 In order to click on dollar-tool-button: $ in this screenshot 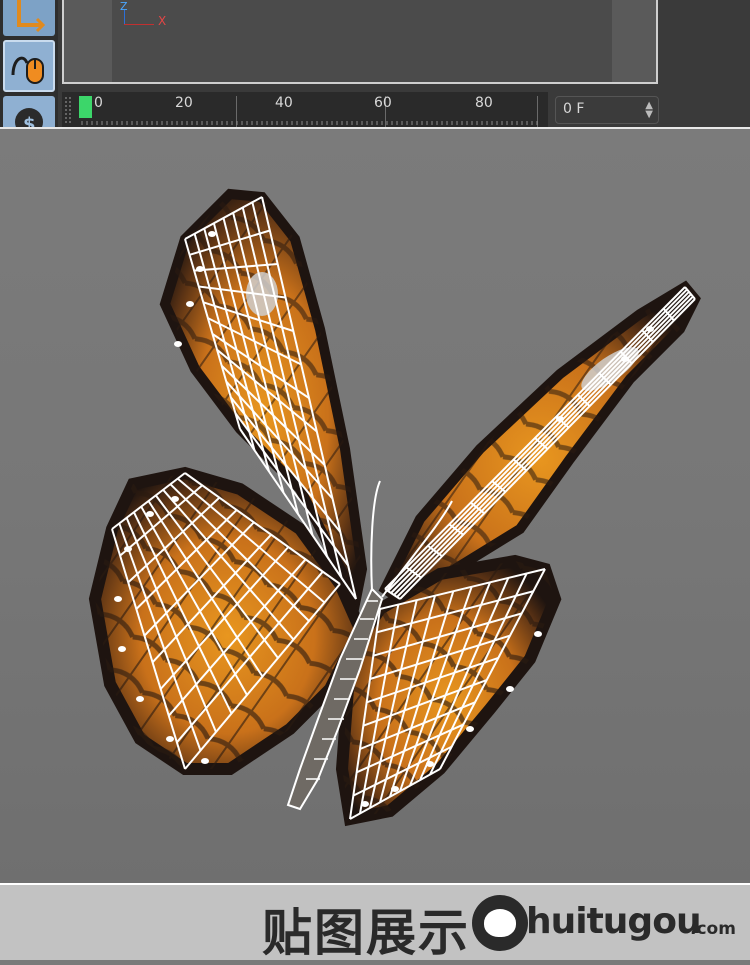, I will do `click(29, 111)`.